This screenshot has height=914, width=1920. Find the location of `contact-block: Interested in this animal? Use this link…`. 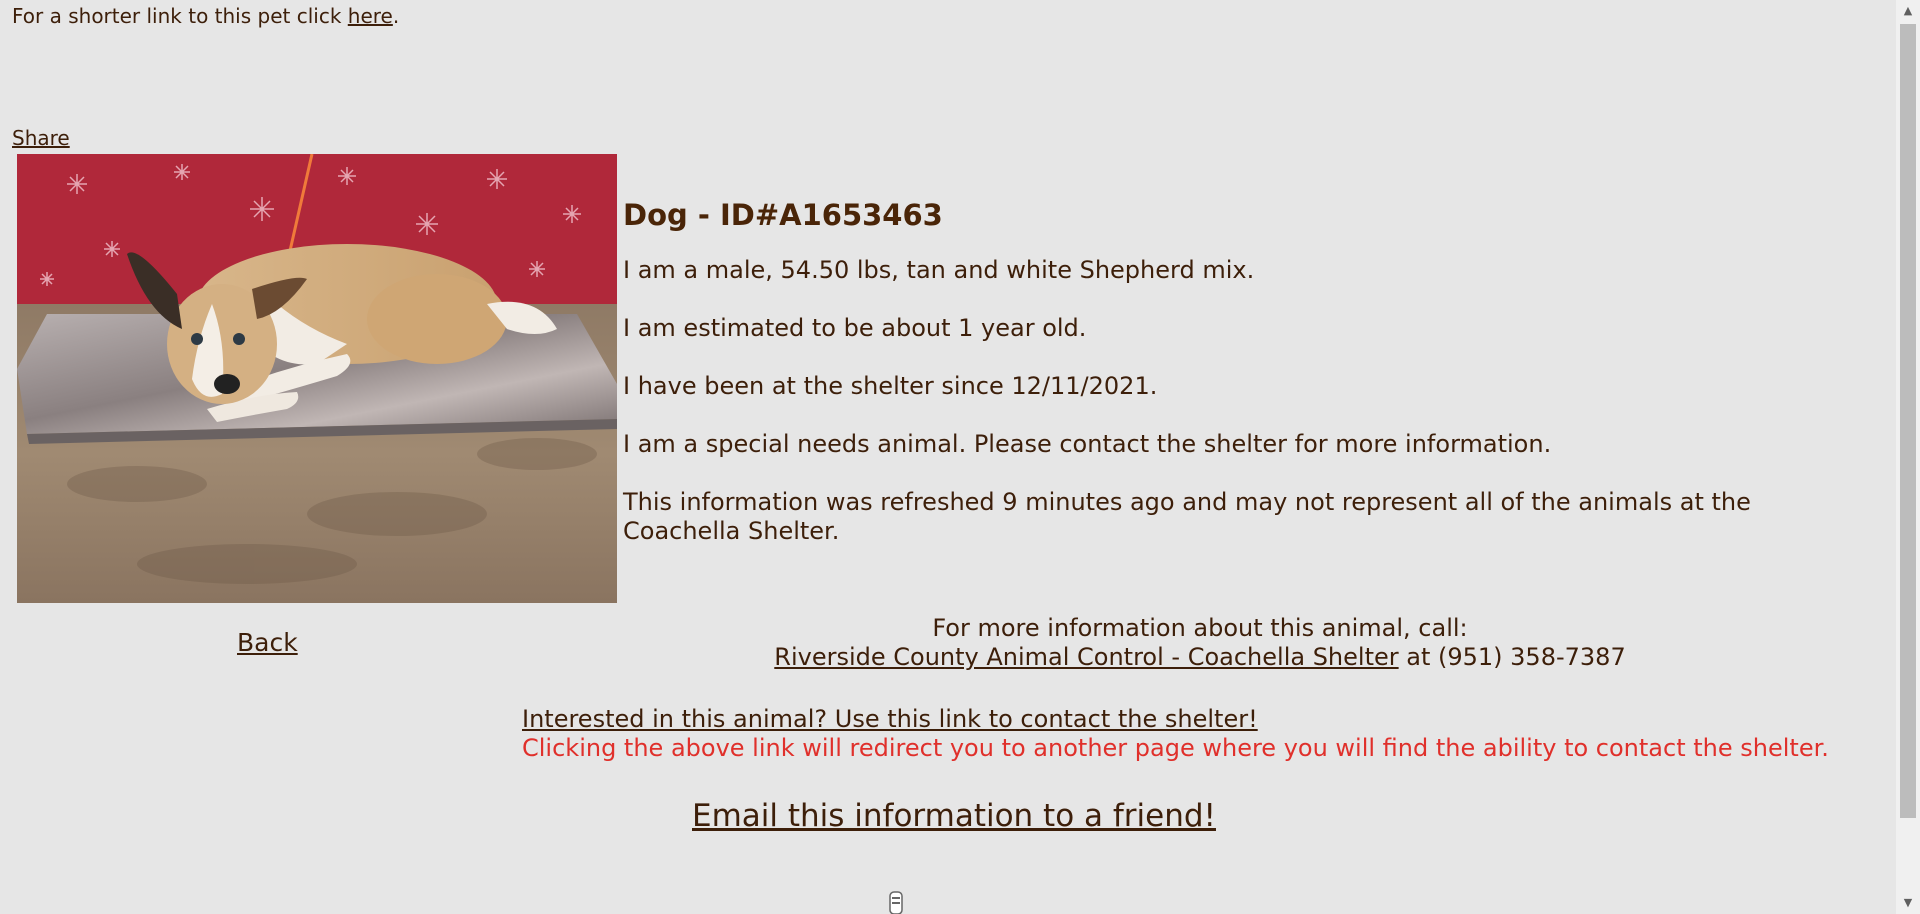

contact-block: Interested in this animal? Use this link… is located at coordinates (1175, 734).